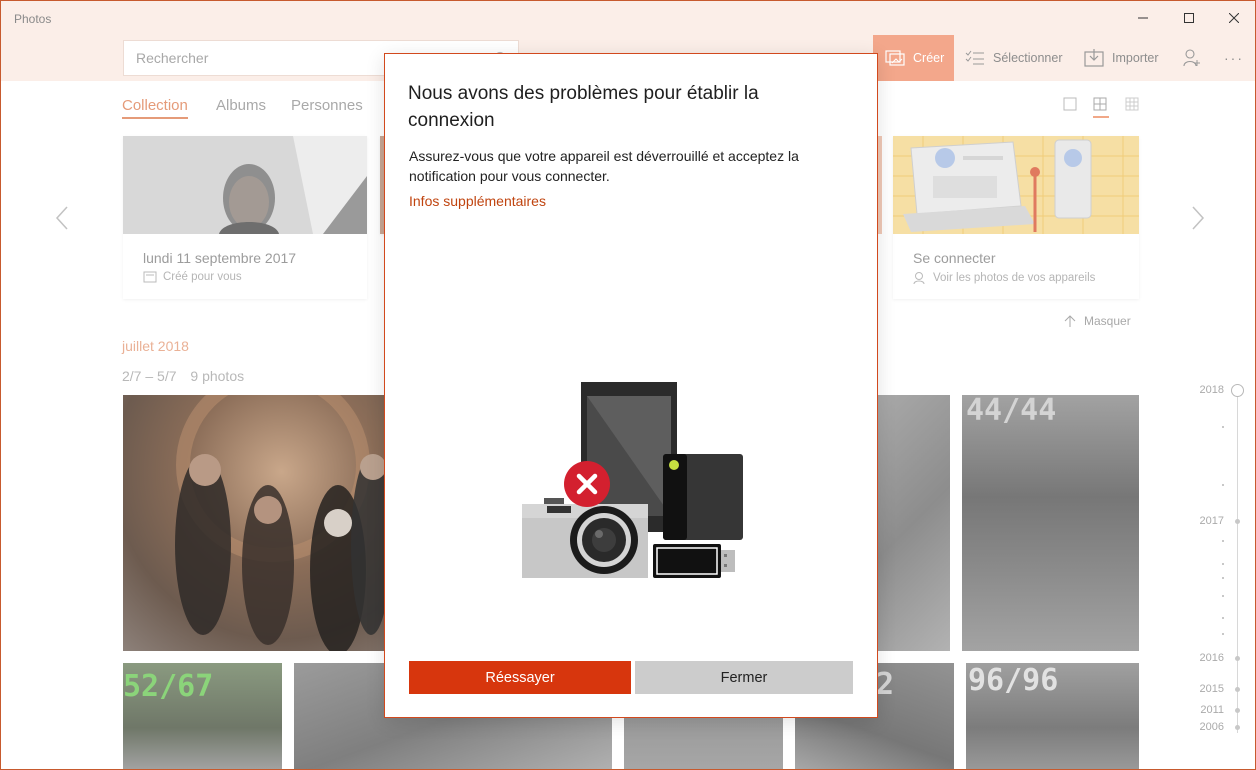 Image resolution: width=1256 pixels, height=770 pixels. What do you see at coordinates (168, 686) in the screenshot?
I see `photo-overlay-text: 52/67` at bounding box center [168, 686].